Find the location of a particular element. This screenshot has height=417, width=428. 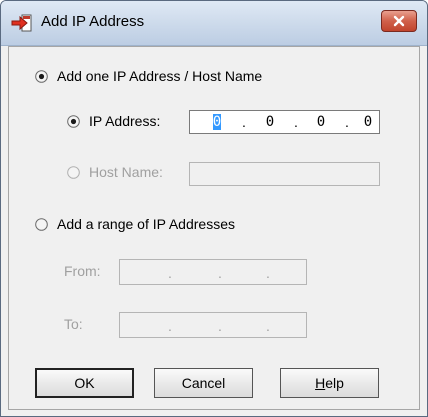

ip-address-label: IP Address: is located at coordinates (124, 121).